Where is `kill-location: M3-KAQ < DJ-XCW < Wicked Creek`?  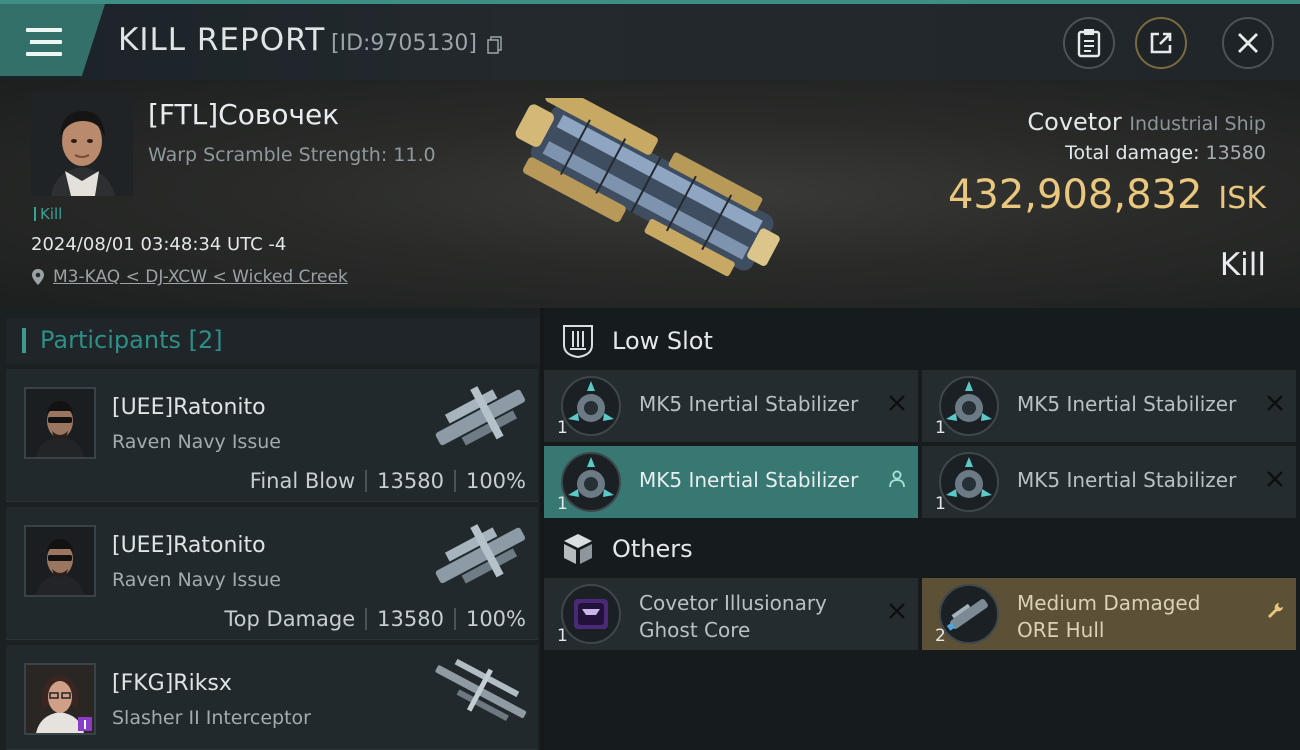 kill-location: M3-KAQ < DJ-XCW < Wicked Creek is located at coordinates (189, 277).